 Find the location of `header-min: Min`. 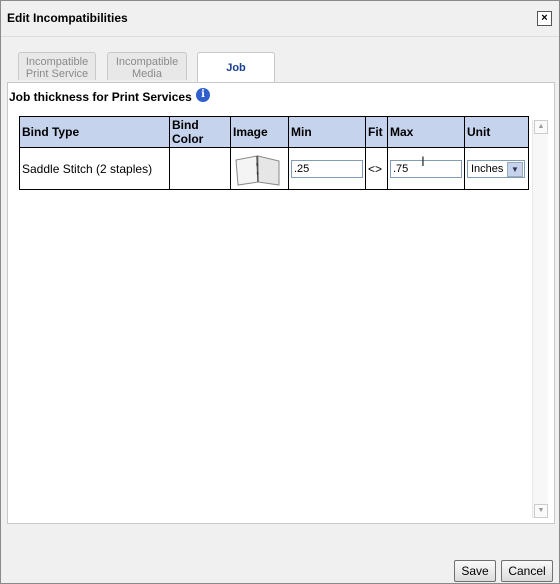

header-min: Min is located at coordinates (327, 132).